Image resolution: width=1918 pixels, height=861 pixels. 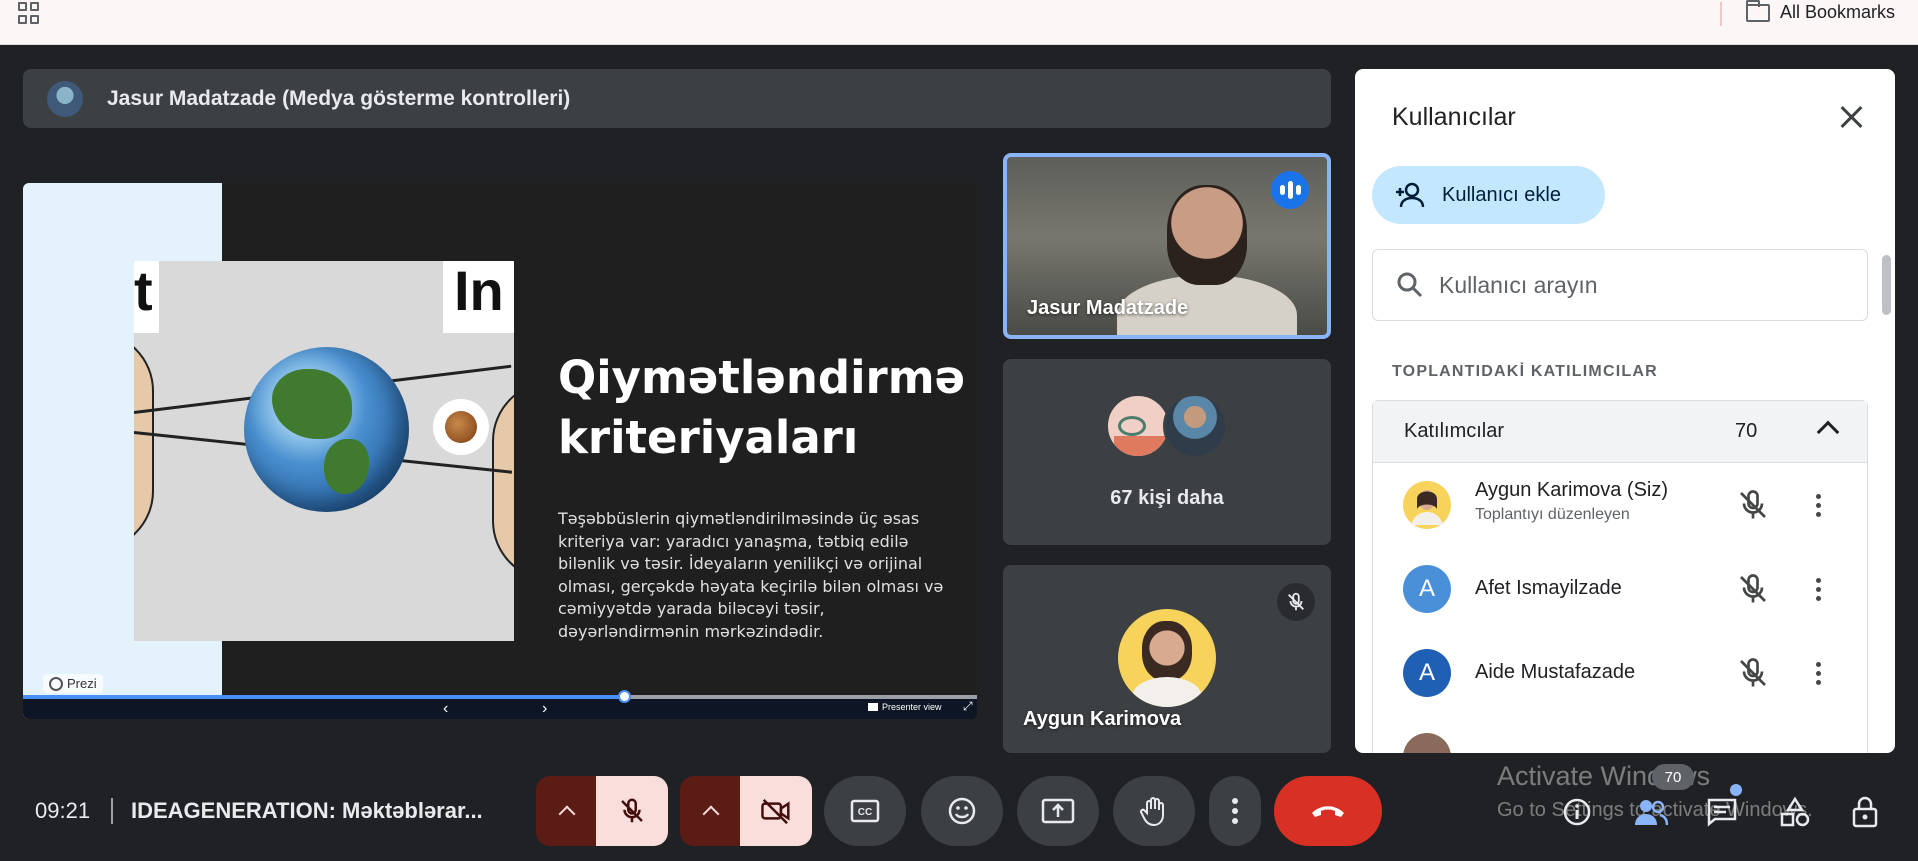 What do you see at coordinates (1488, 195) in the screenshot?
I see `add-user-button: Kullanıcı ekle` at bounding box center [1488, 195].